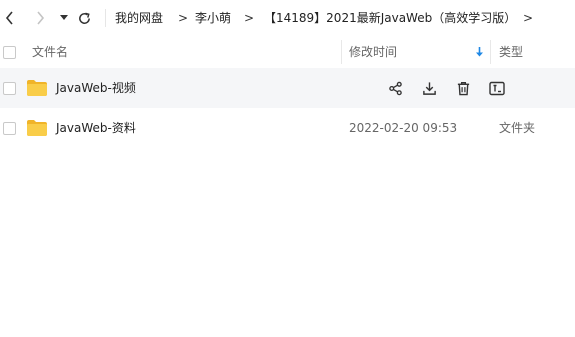 This screenshot has height=337, width=575. What do you see at coordinates (96, 128) in the screenshot?
I see `file-name: JavaWeb-资料` at bounding box center [96, 128].